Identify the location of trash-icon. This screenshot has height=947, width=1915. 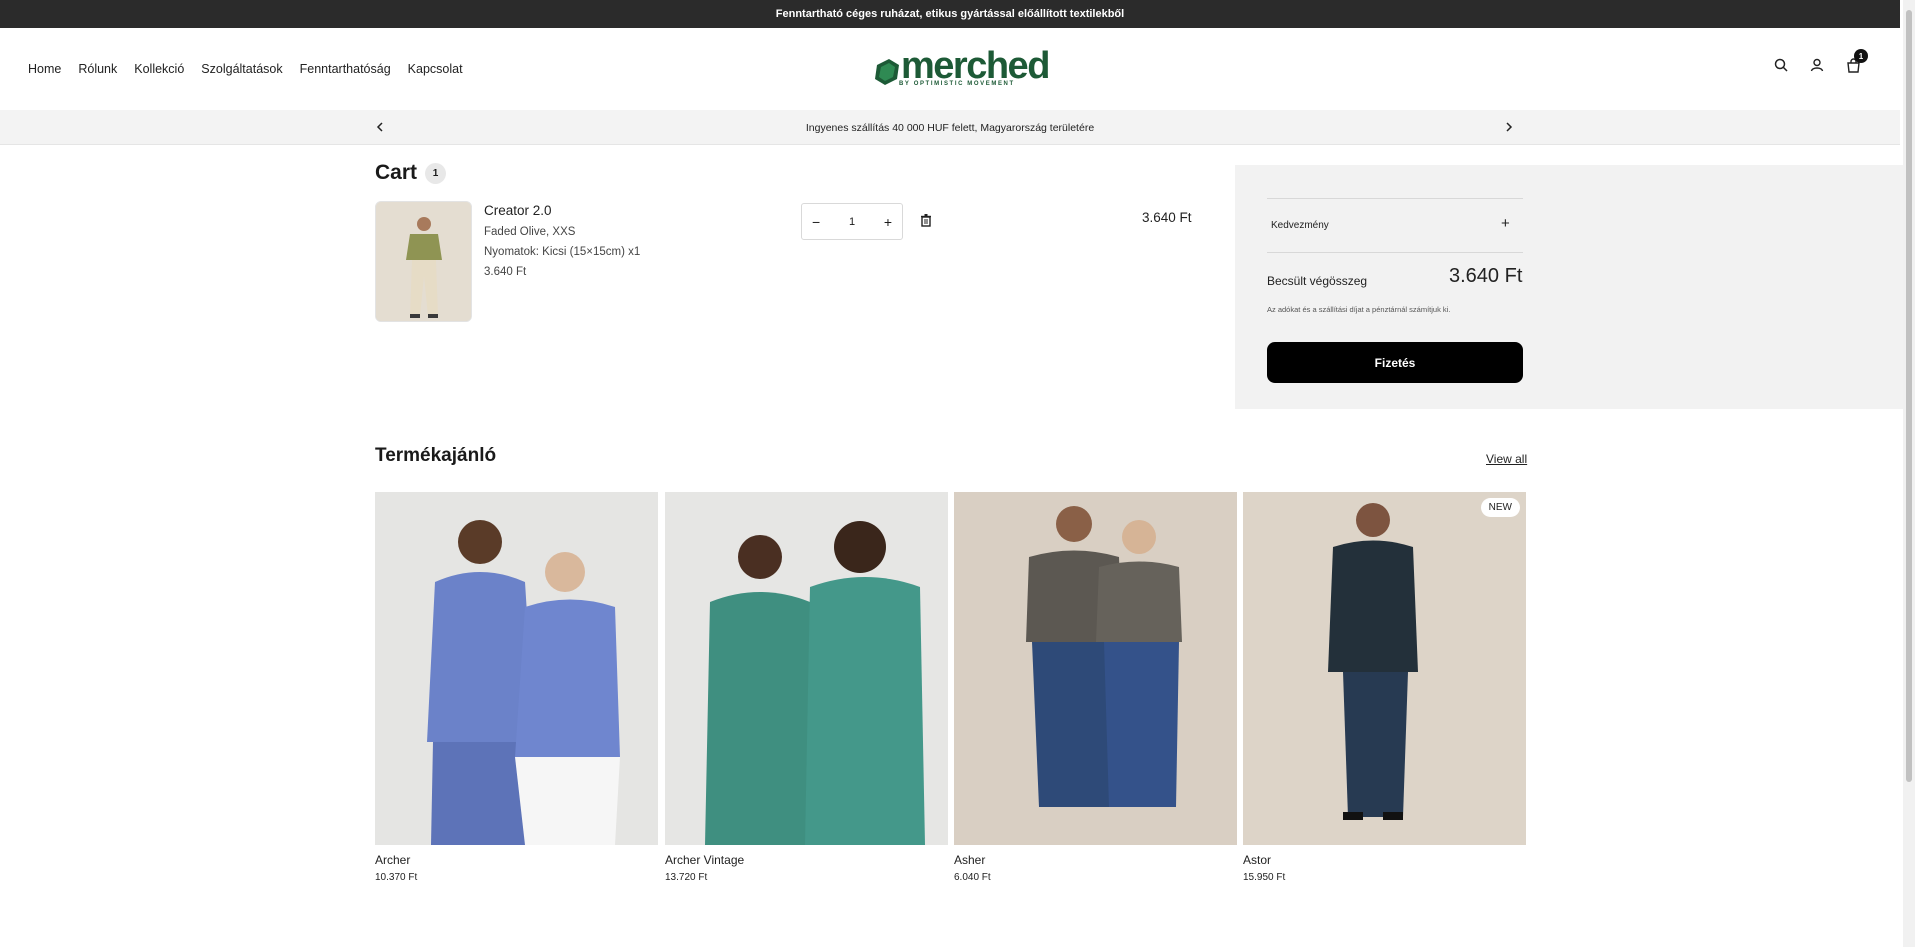
(927, 221).